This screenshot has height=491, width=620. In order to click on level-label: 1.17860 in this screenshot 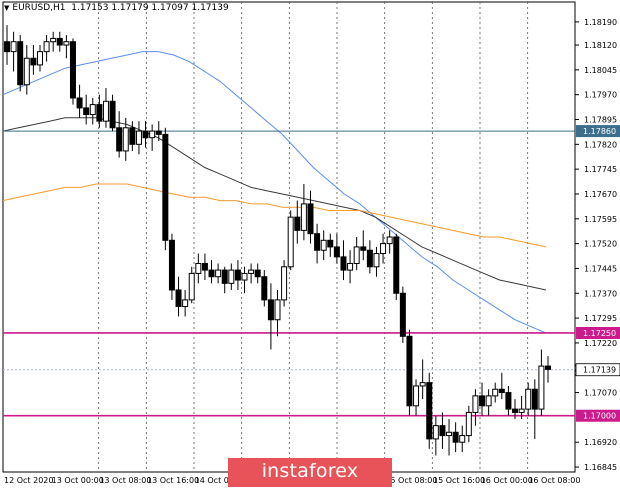, I will do `click(599, 131)`.